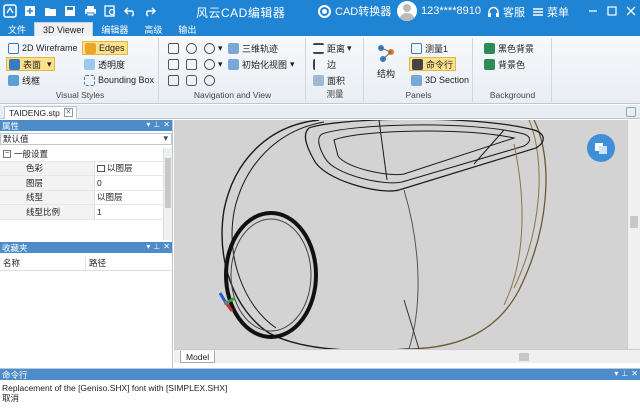 The image size is (640, 413). What do you see at coordinates (167, 194) in the screenshot?
I see `properties-scrollbar` at bounding box center [167, 194].